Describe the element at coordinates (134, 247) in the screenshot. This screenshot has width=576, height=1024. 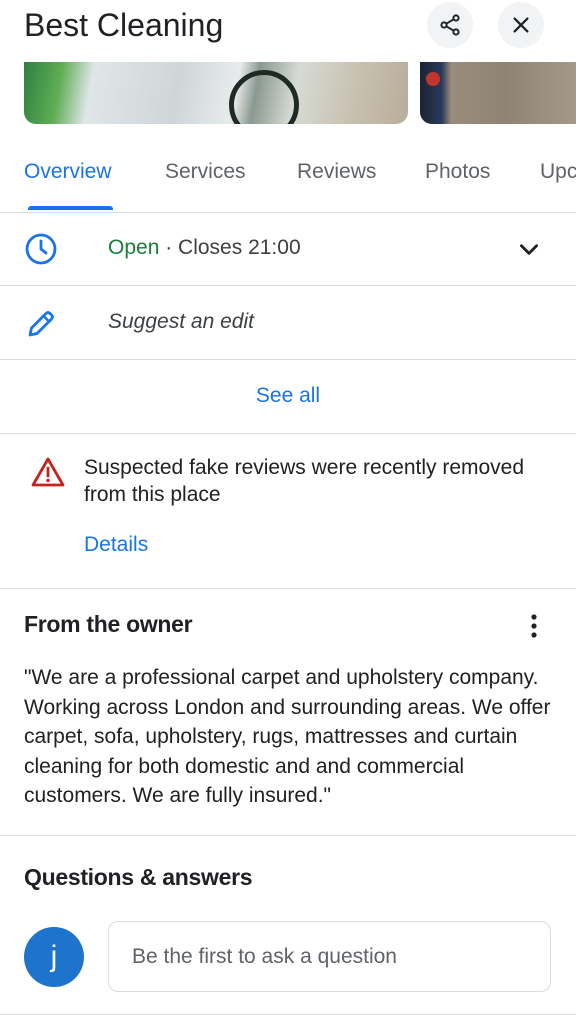
I see `open-status: Open` at that location.